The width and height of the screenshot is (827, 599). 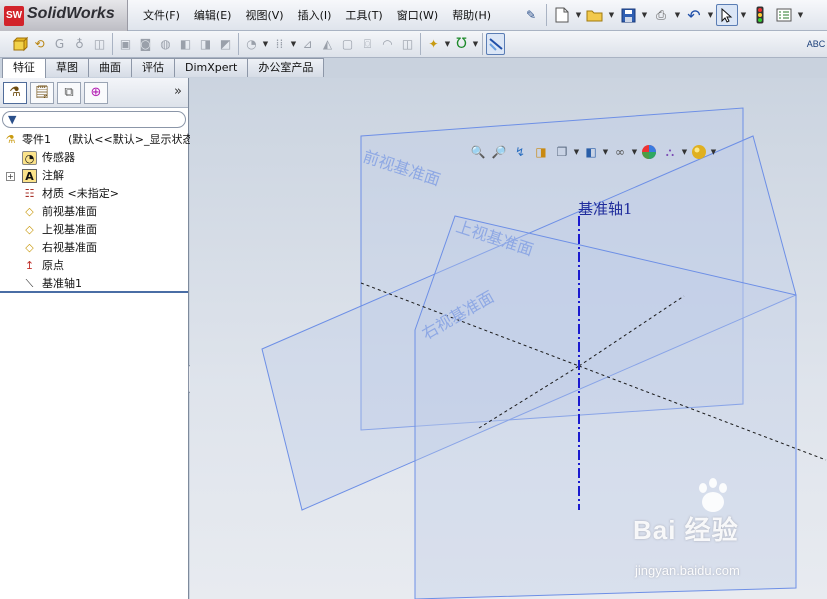 What do you see at coordinates (611, 15) in the screenshot?
I see `open-dropdown: ▼` at bounding box center [611, 15].